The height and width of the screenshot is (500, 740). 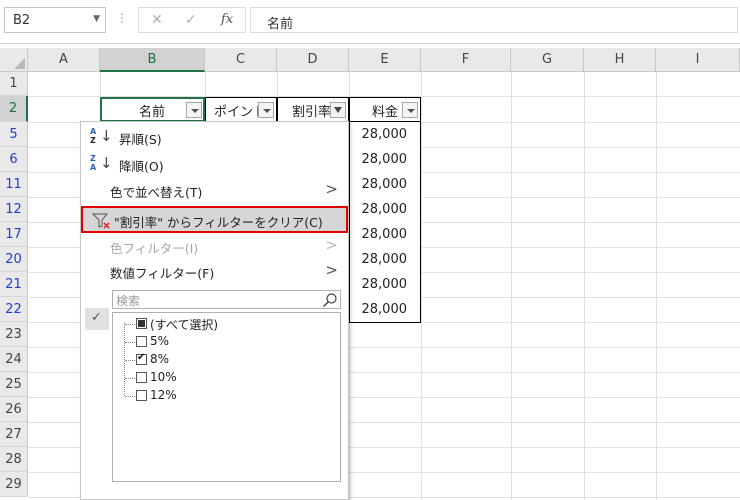 I want to click on row-header: 24, so click(x=14, y=359).